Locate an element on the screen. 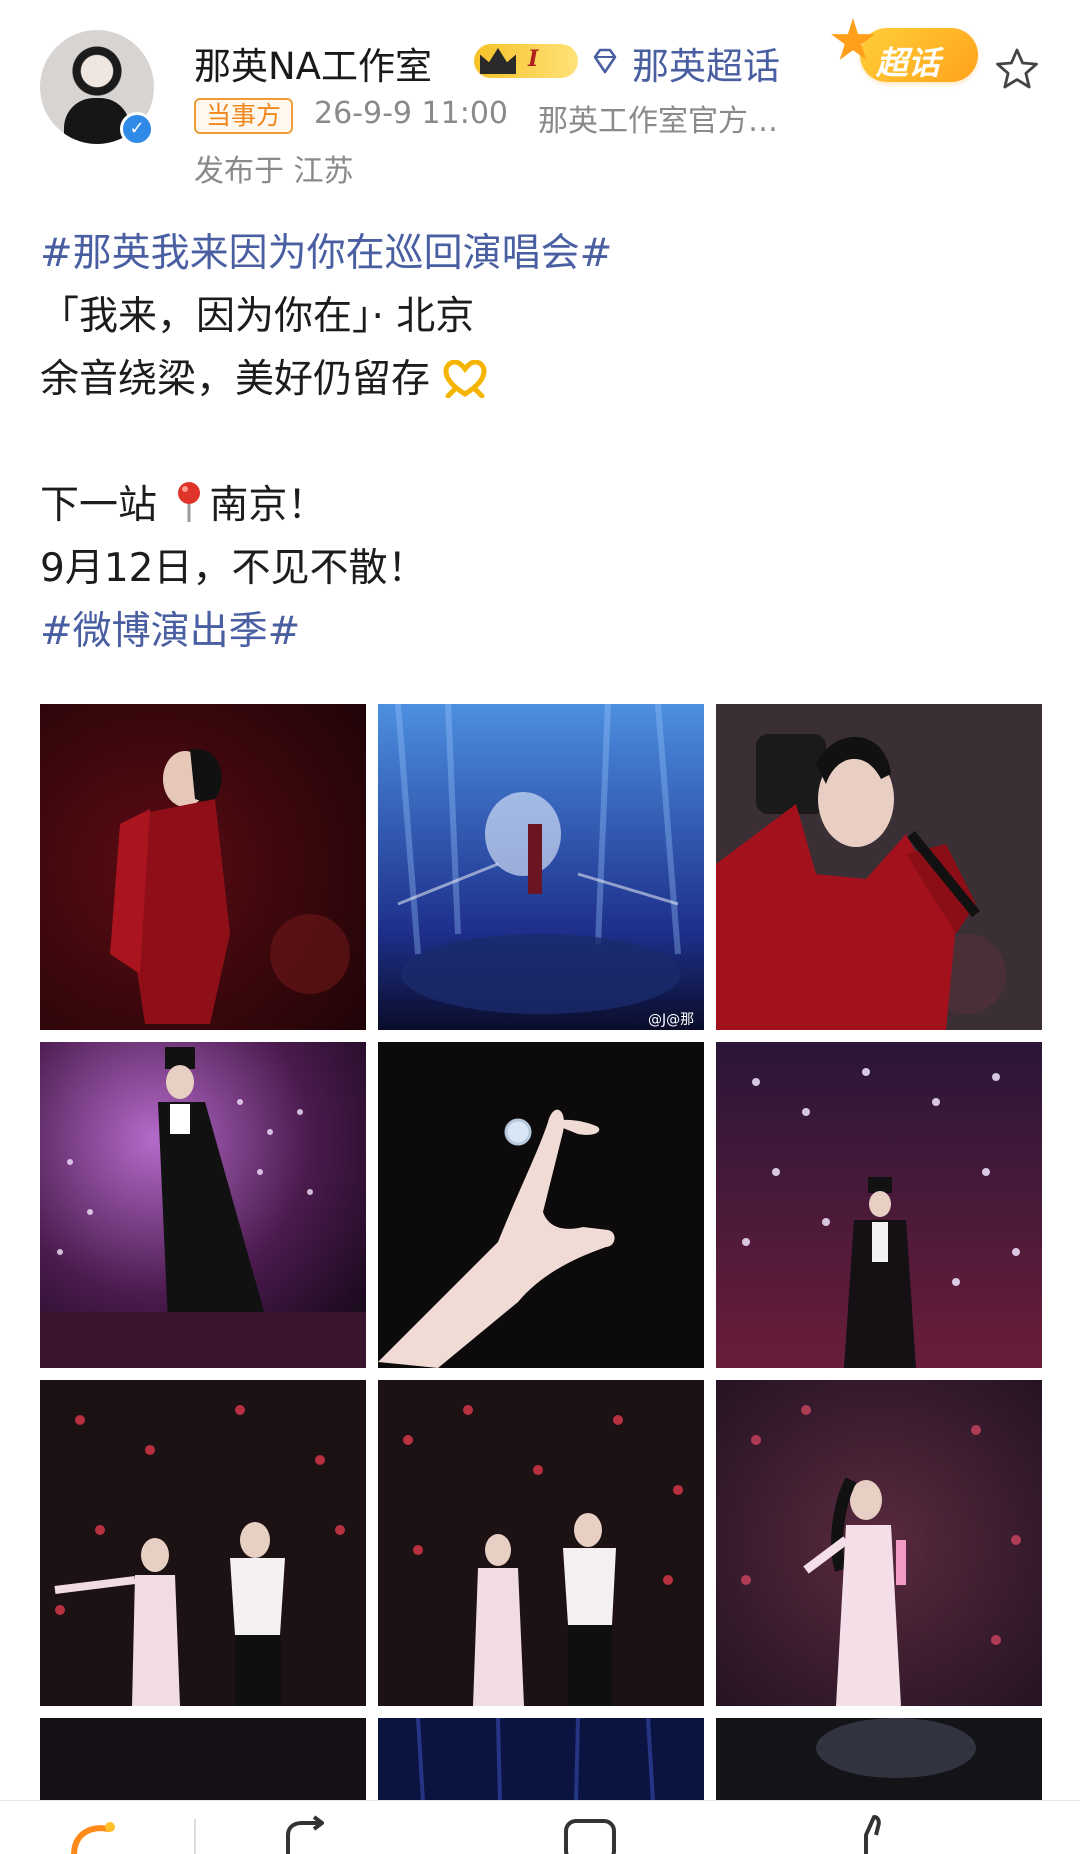  post-location: 发布于 江苏 is located at coordinates (274, 171).